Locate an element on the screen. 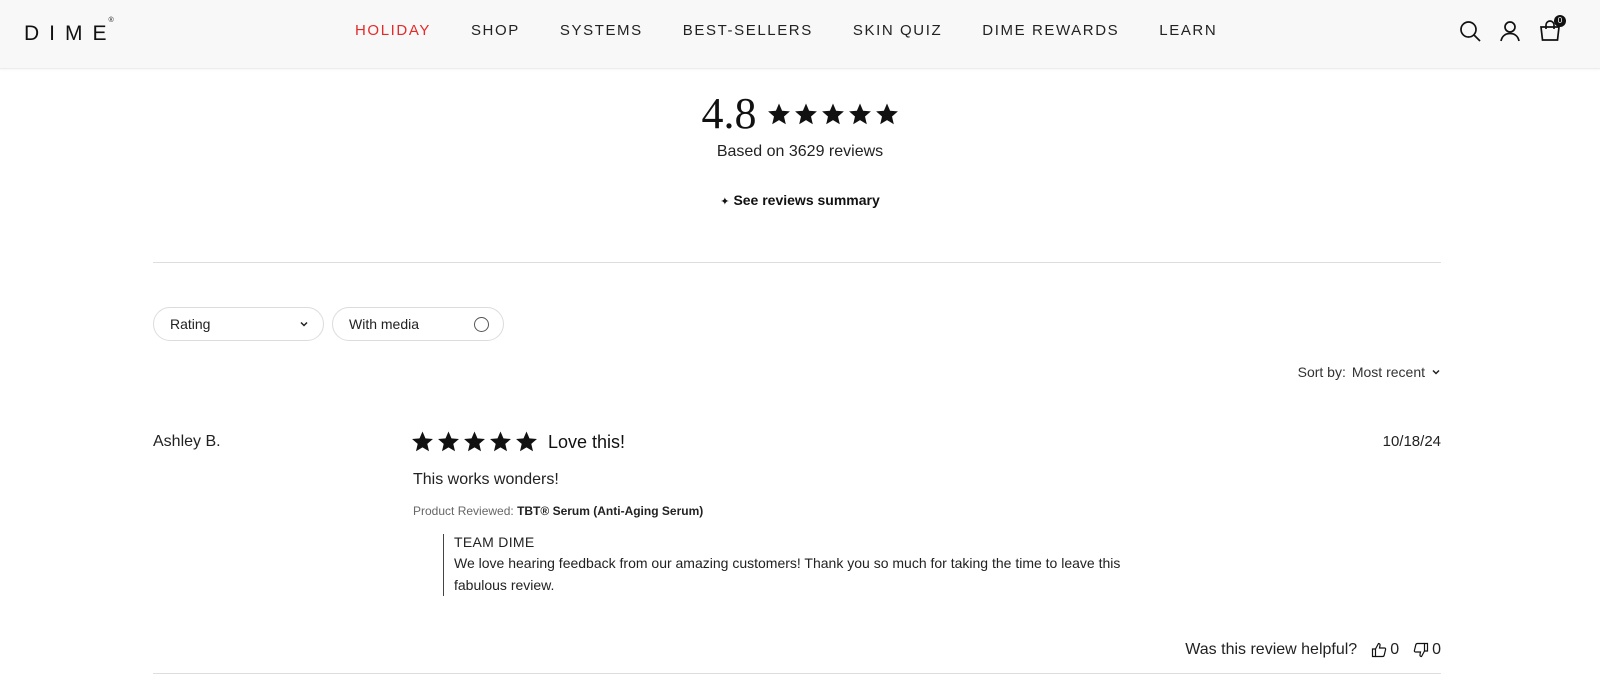  with-media-toggle: With media is located at coordinates (418, 324).